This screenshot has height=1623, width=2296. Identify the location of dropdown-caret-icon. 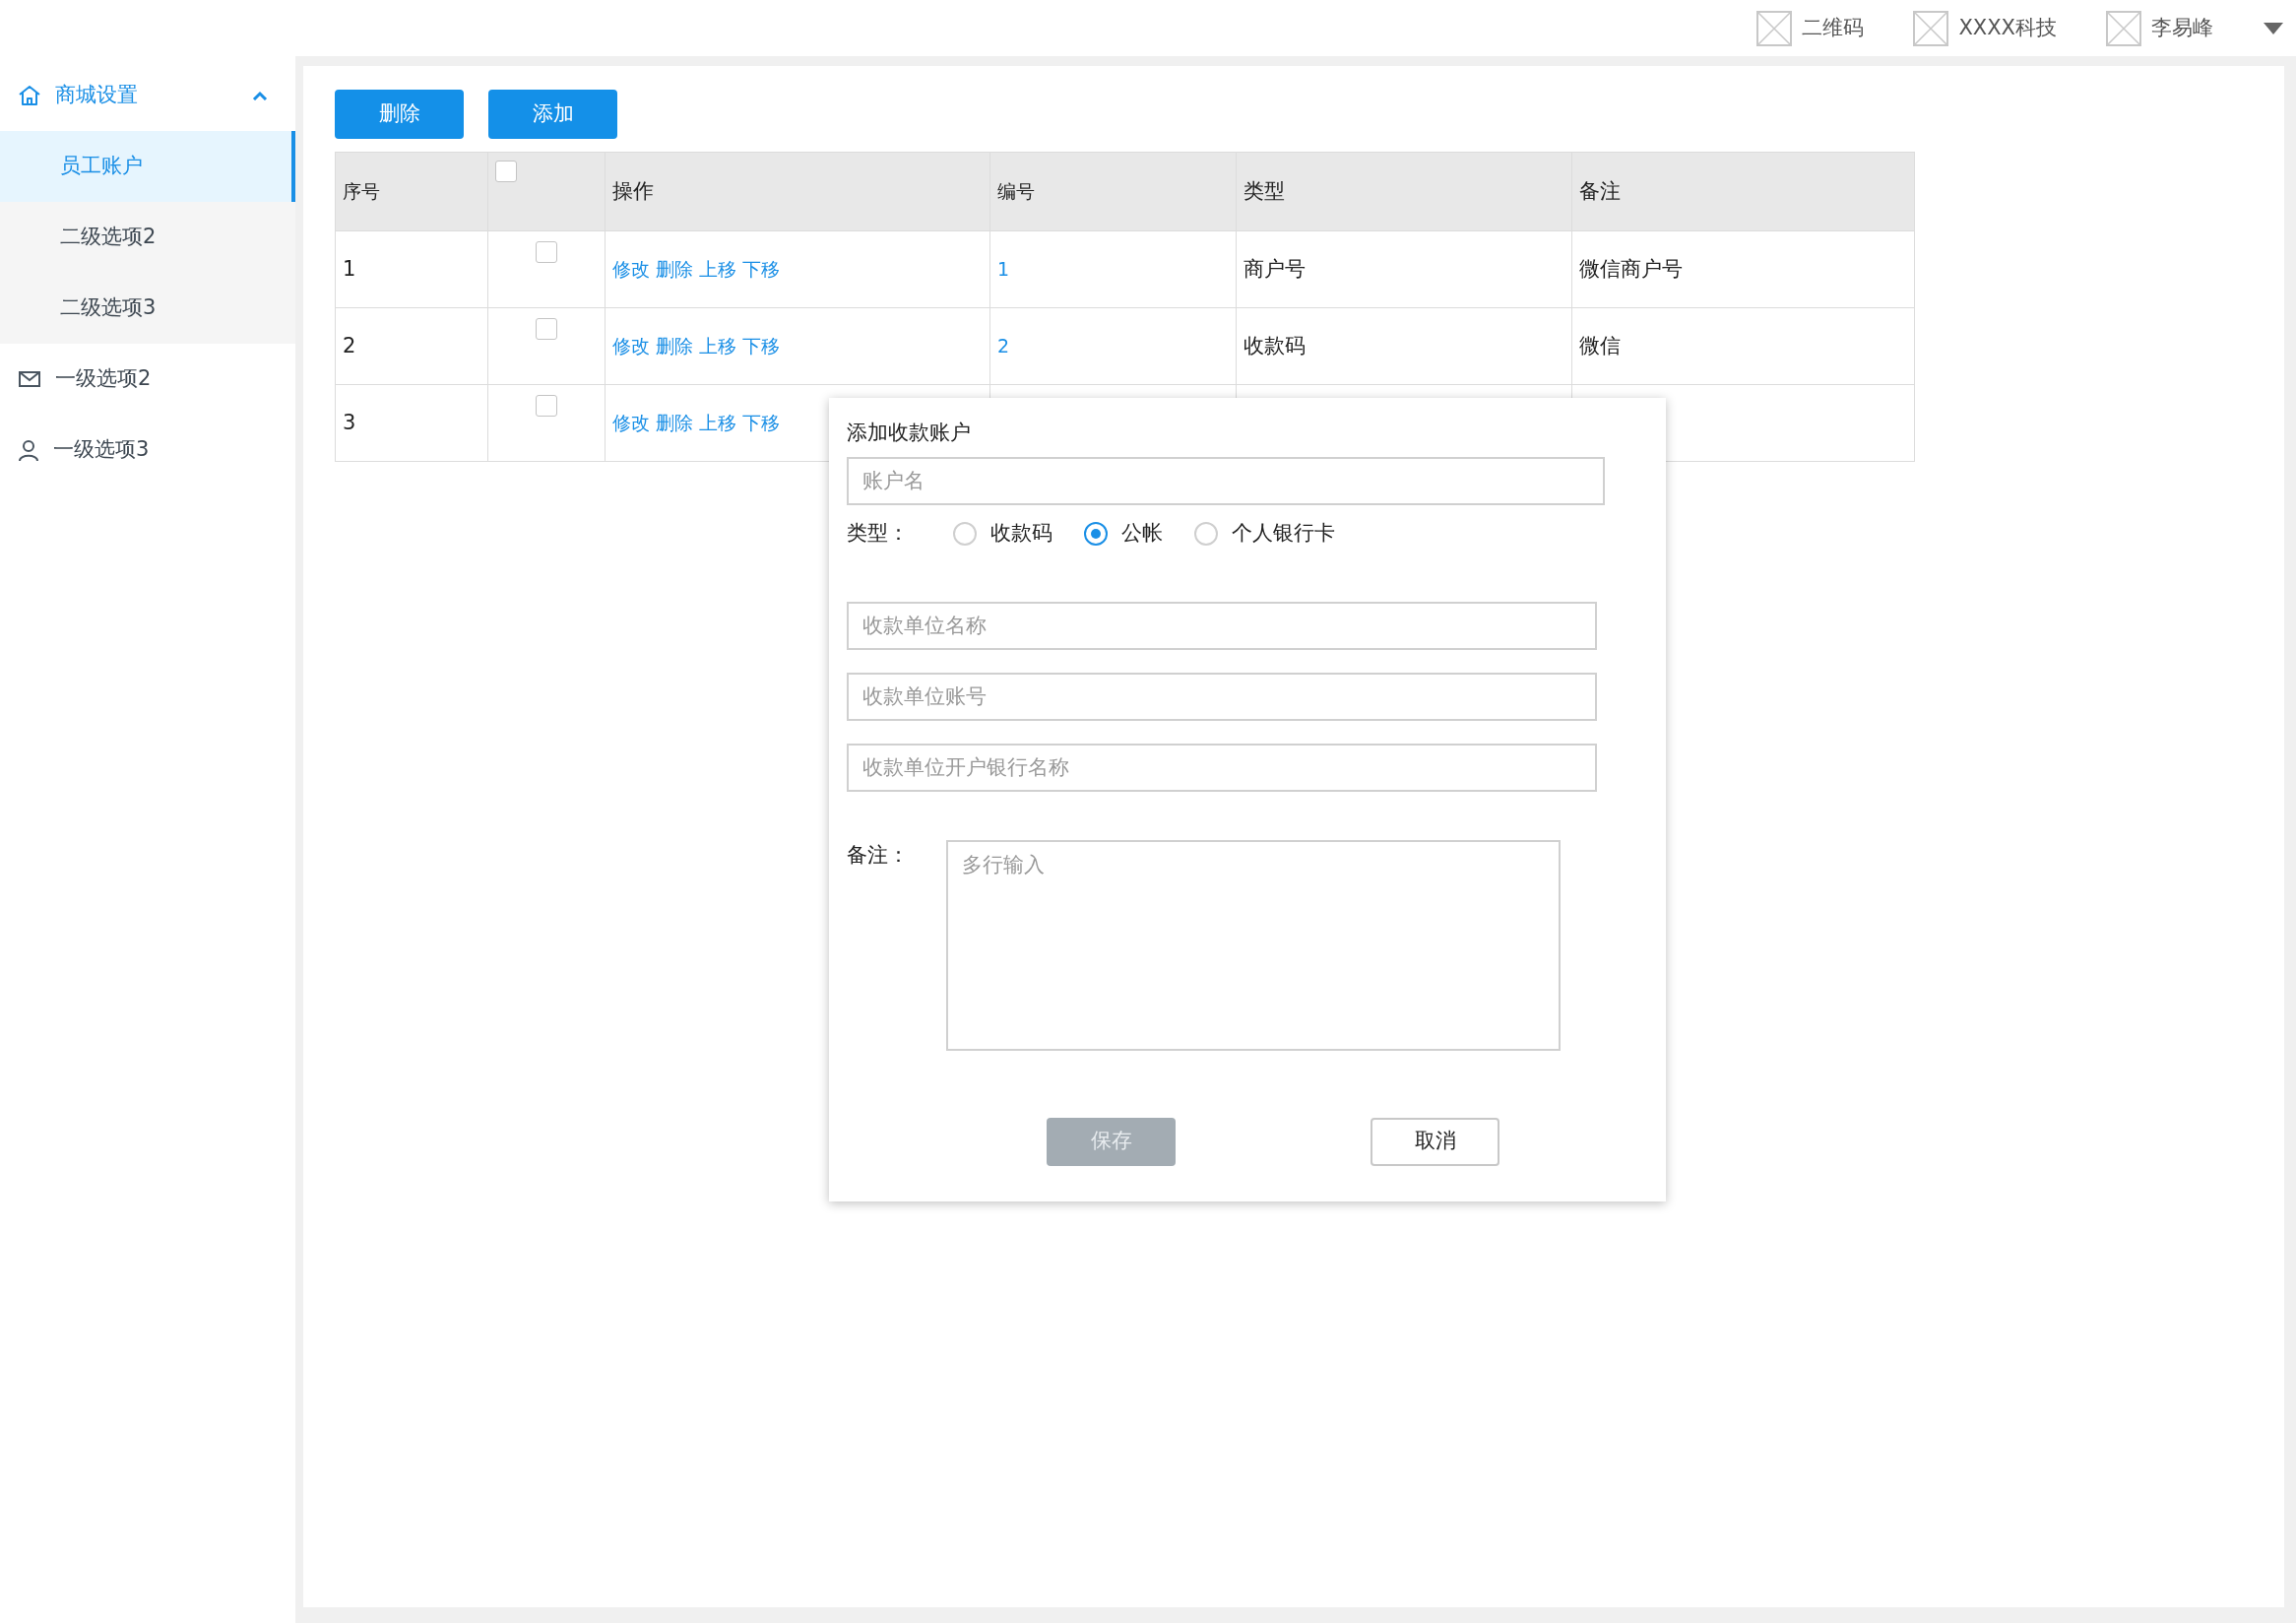
(2273, 28).